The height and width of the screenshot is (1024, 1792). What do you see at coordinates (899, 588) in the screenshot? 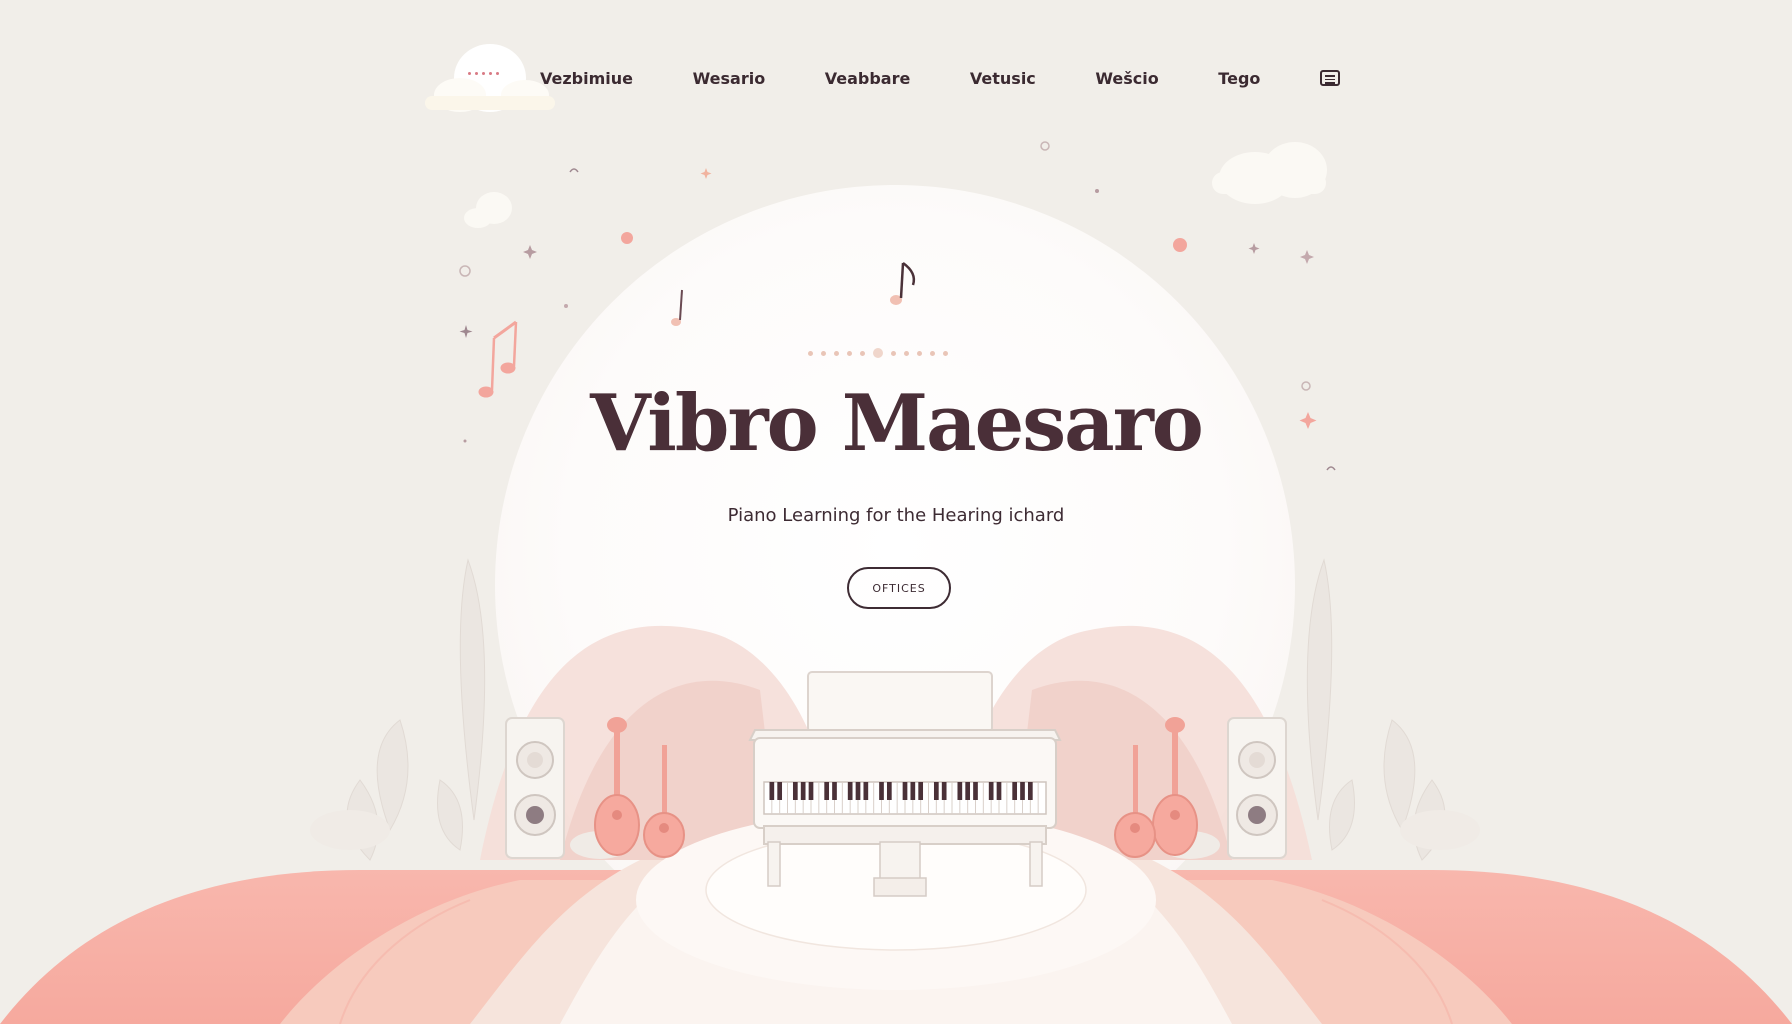
I see `cta-button: OFTICES` at bounding box center [899, 588].